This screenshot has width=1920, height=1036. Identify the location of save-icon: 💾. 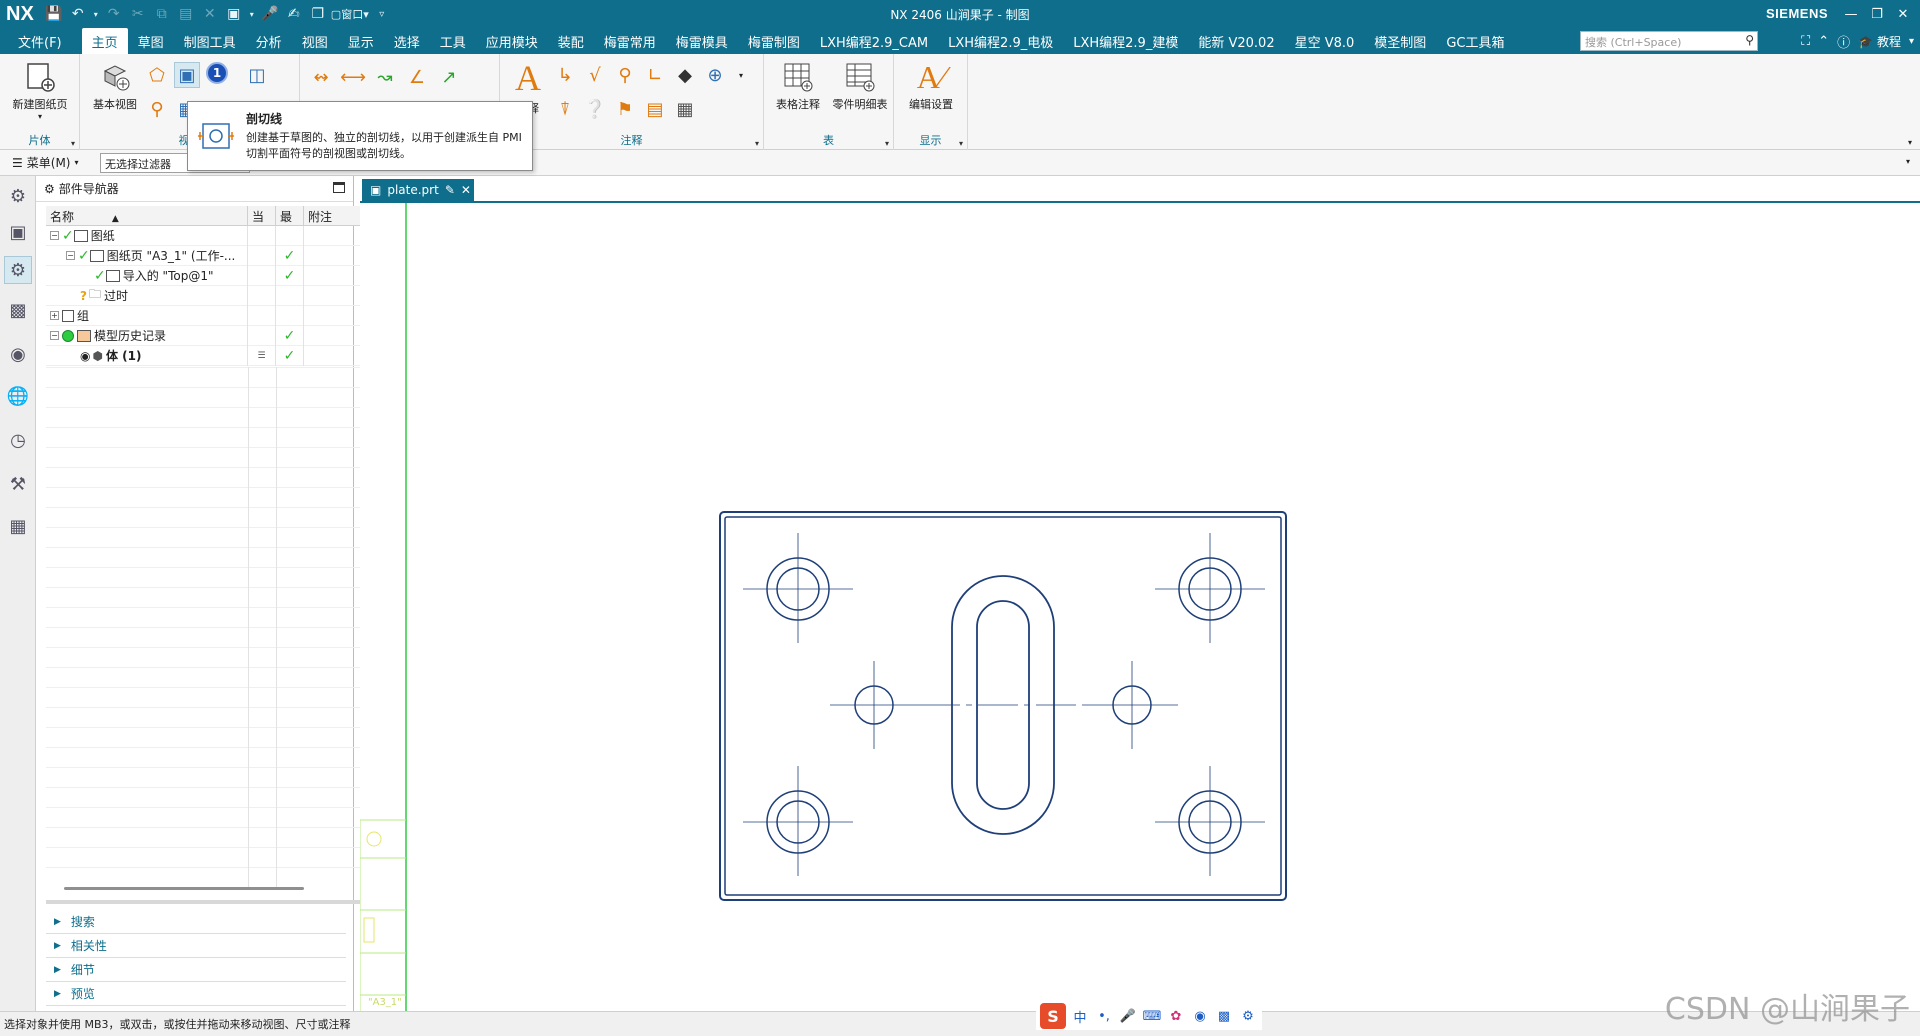
(54, 14).